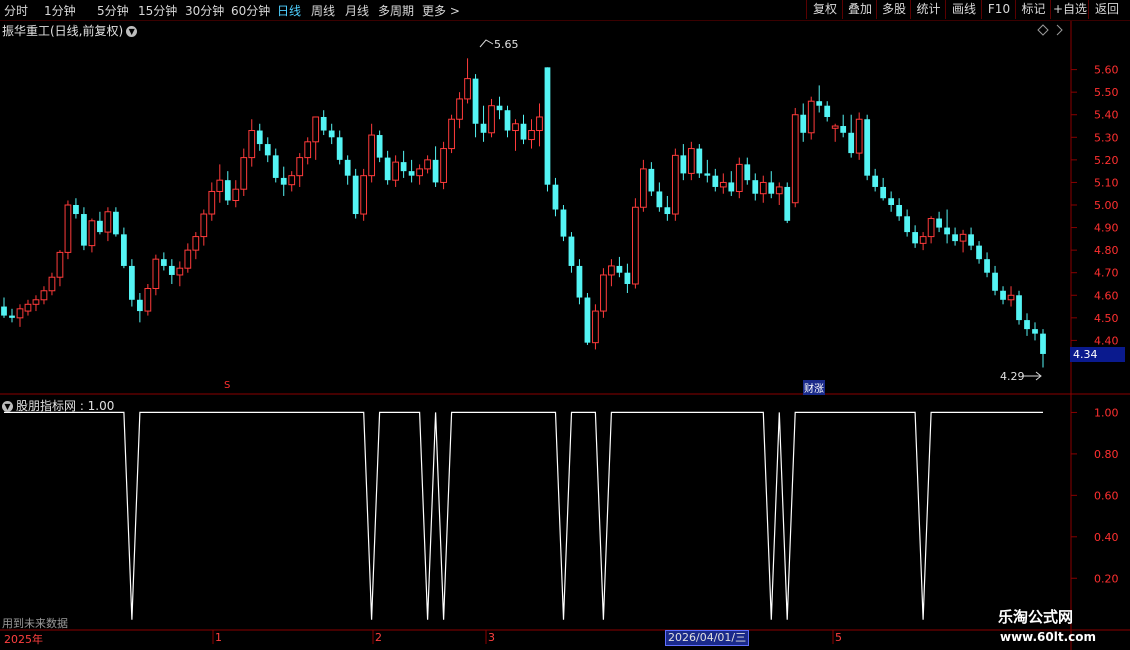 This screenshot has width=1130, height=650. Describe the element at coordinates (838, 637) in the screenshot. I see `x-label-month: 5` at that location.